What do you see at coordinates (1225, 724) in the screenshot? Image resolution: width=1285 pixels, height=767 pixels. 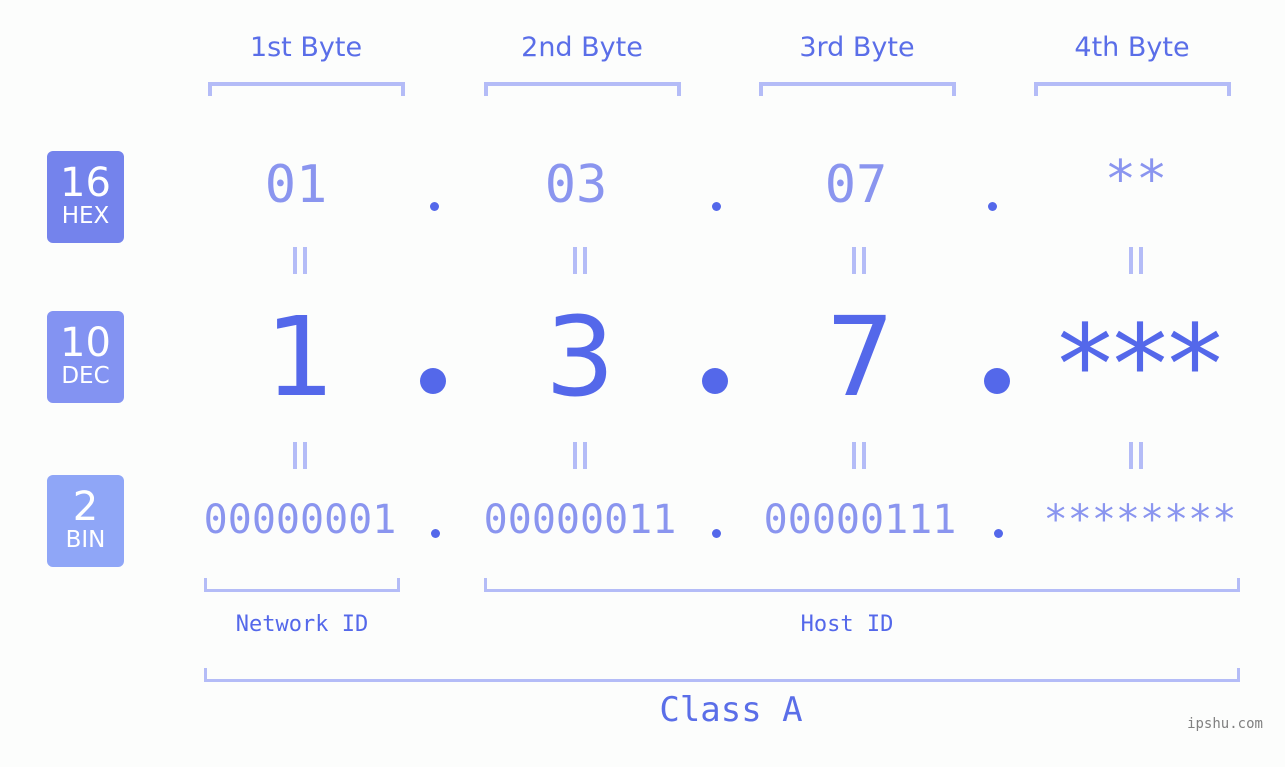 I see `watermark: ipshu.com` at bounding box center [1225, 724].